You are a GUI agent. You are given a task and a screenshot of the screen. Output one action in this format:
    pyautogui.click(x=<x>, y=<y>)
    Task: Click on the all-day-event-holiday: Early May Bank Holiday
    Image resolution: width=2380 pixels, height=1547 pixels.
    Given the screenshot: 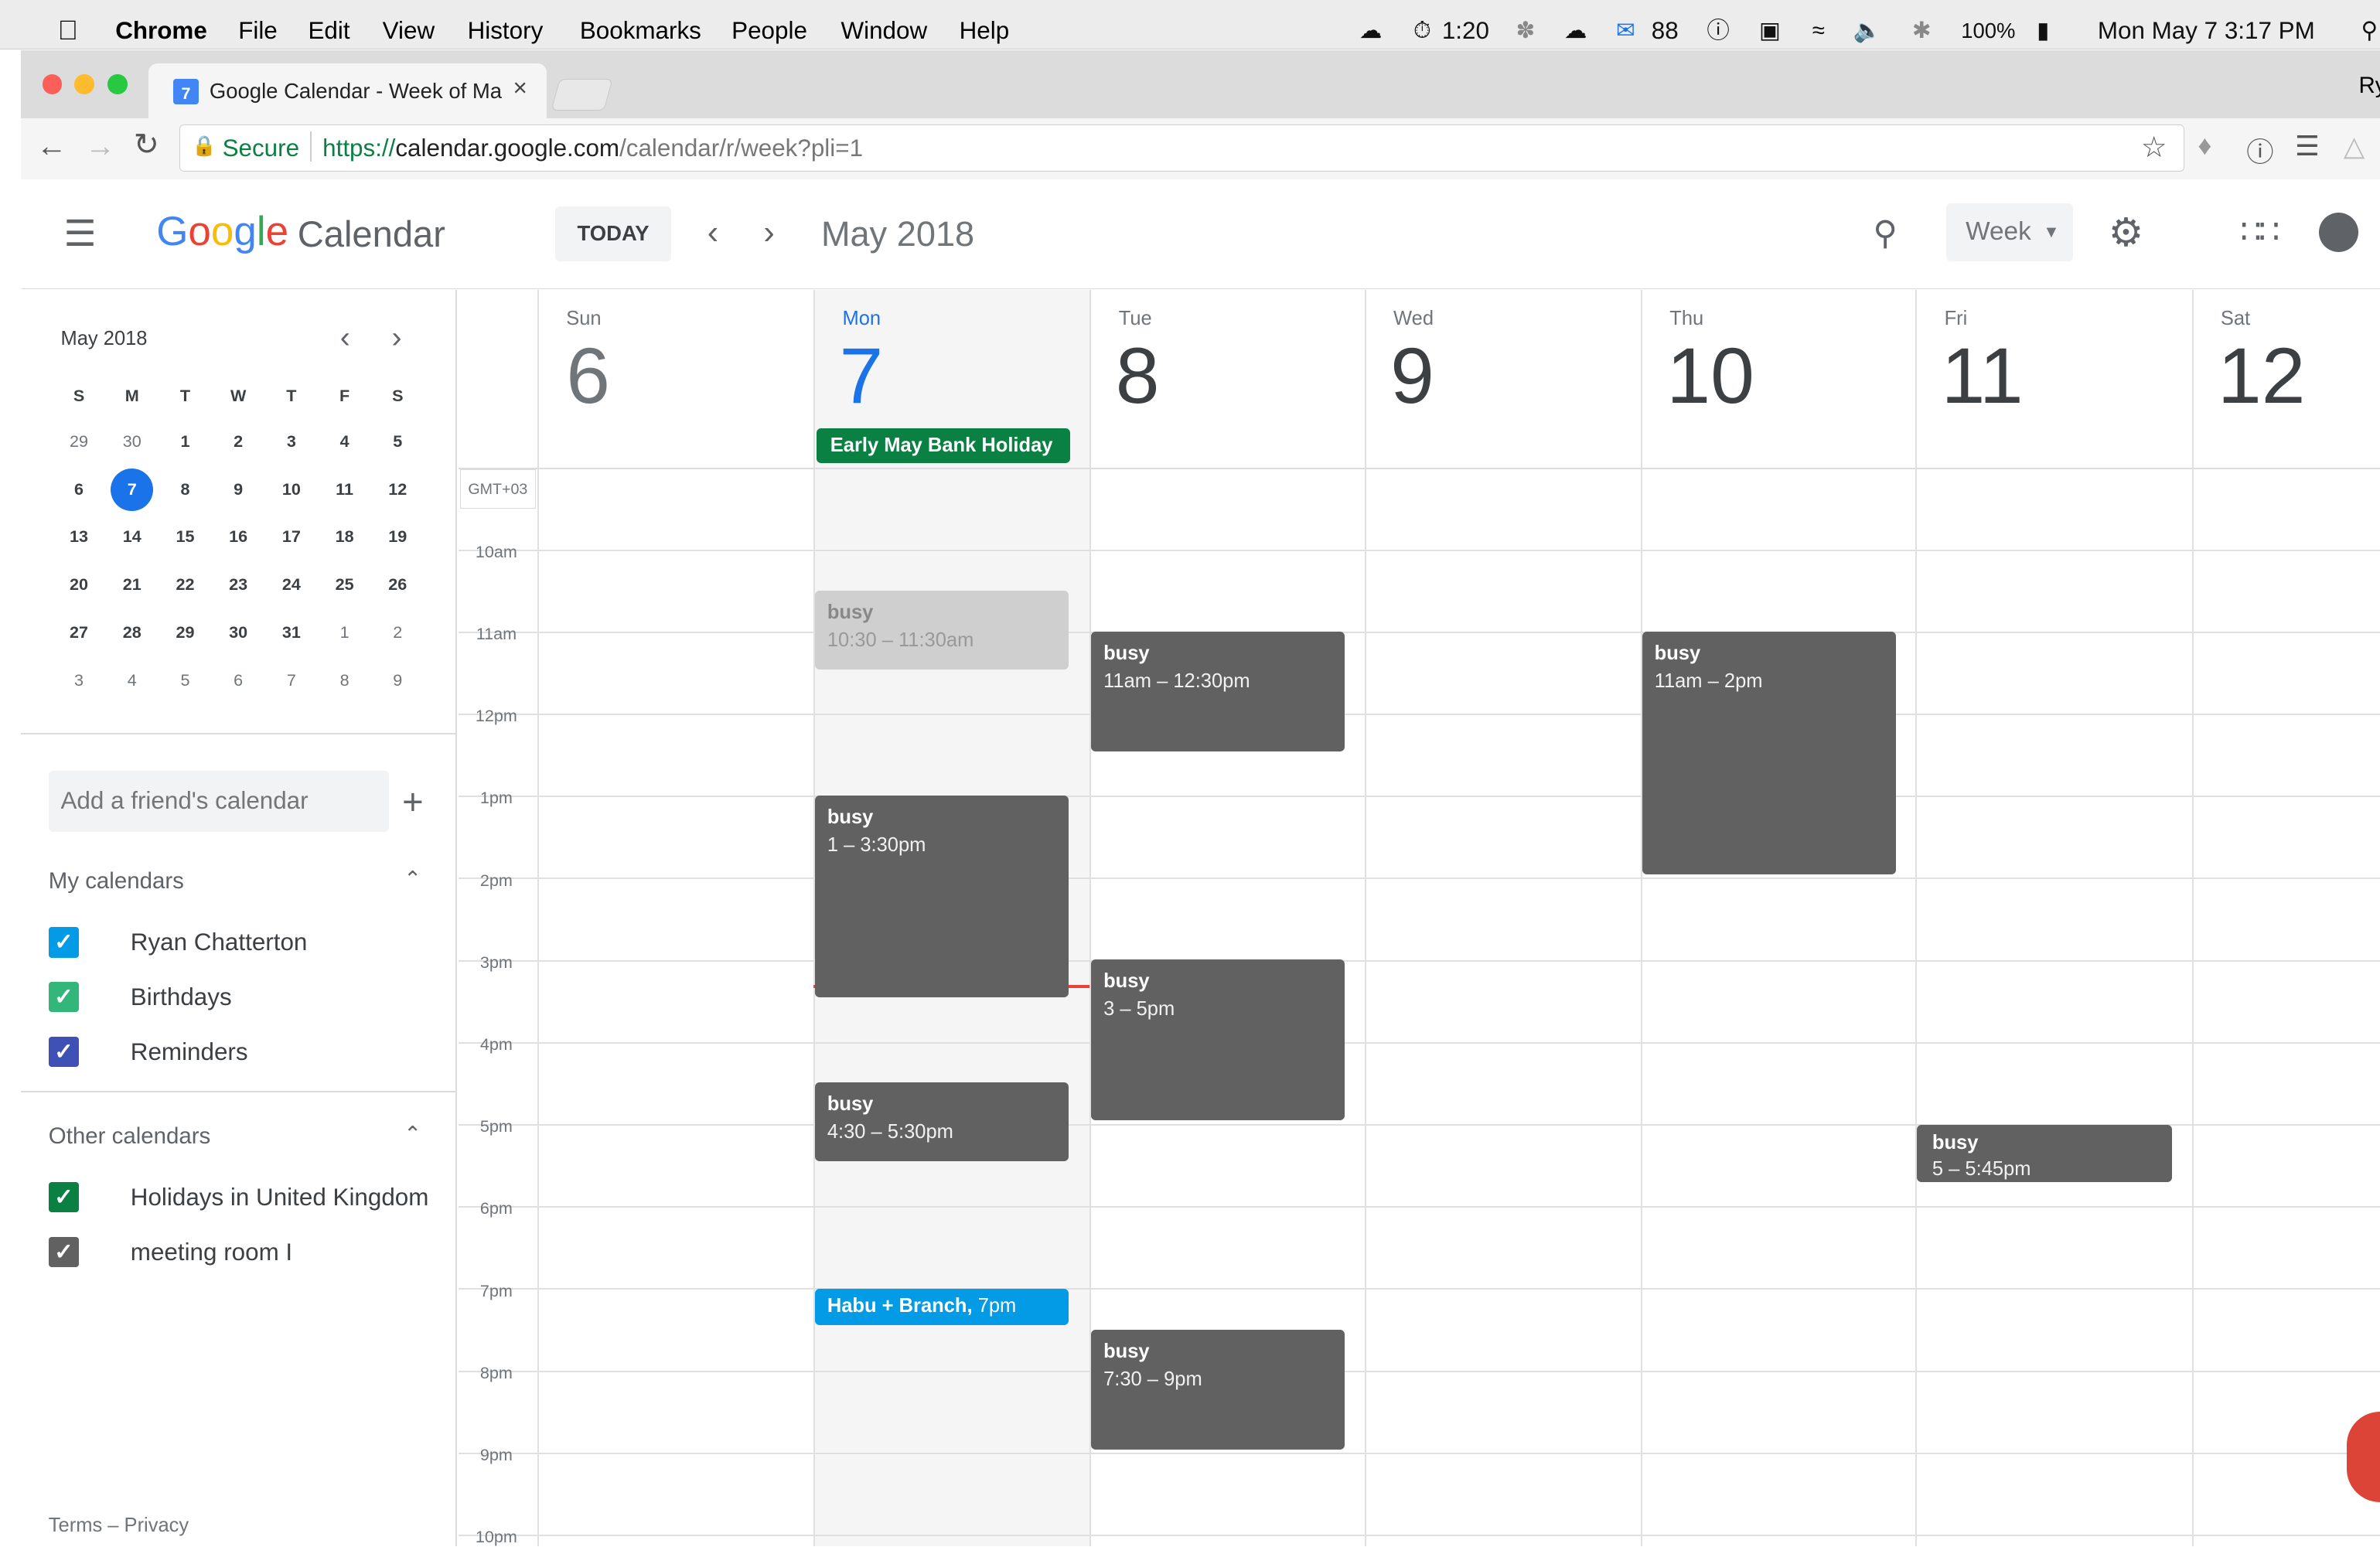 What is the action you would take?
    pyautogui.click(x=944, y=446)
    